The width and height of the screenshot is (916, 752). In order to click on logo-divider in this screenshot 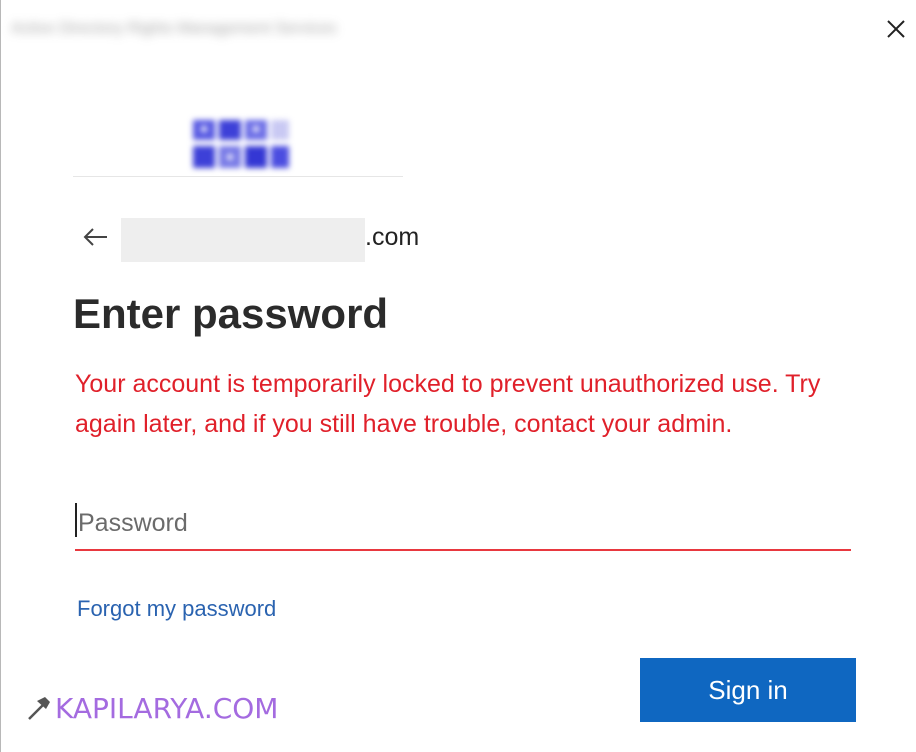, I will do `click(238, 176)`.